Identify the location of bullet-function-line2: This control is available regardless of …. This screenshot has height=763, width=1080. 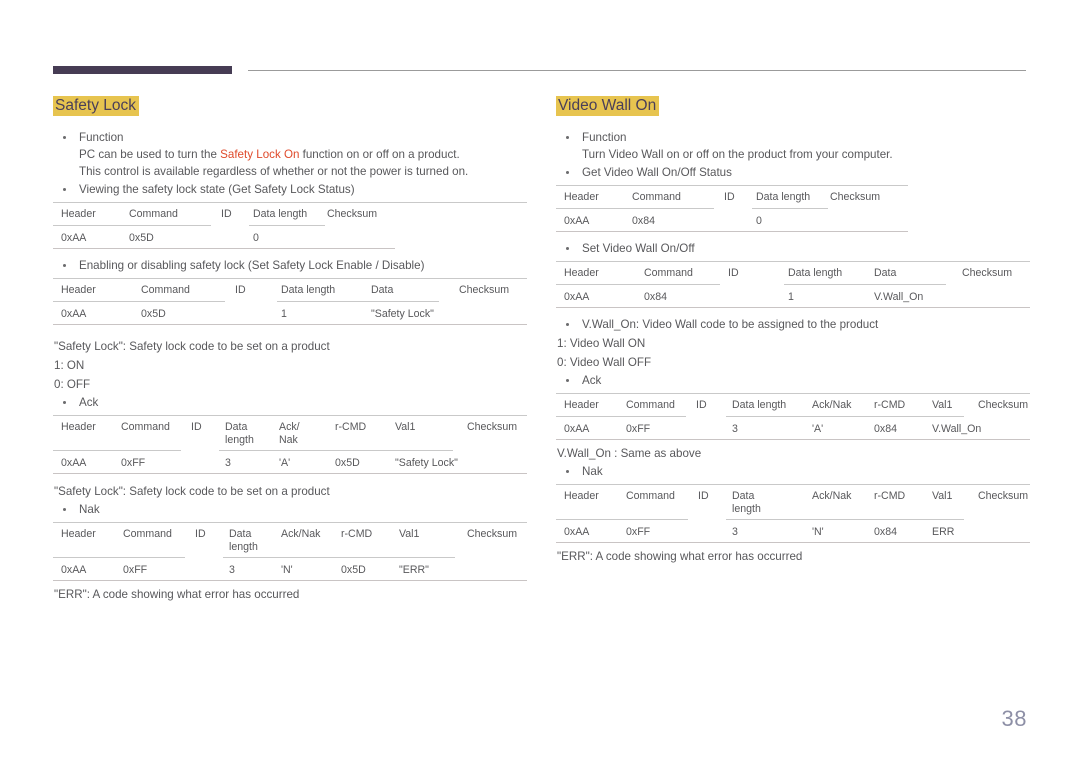
(274, 171).